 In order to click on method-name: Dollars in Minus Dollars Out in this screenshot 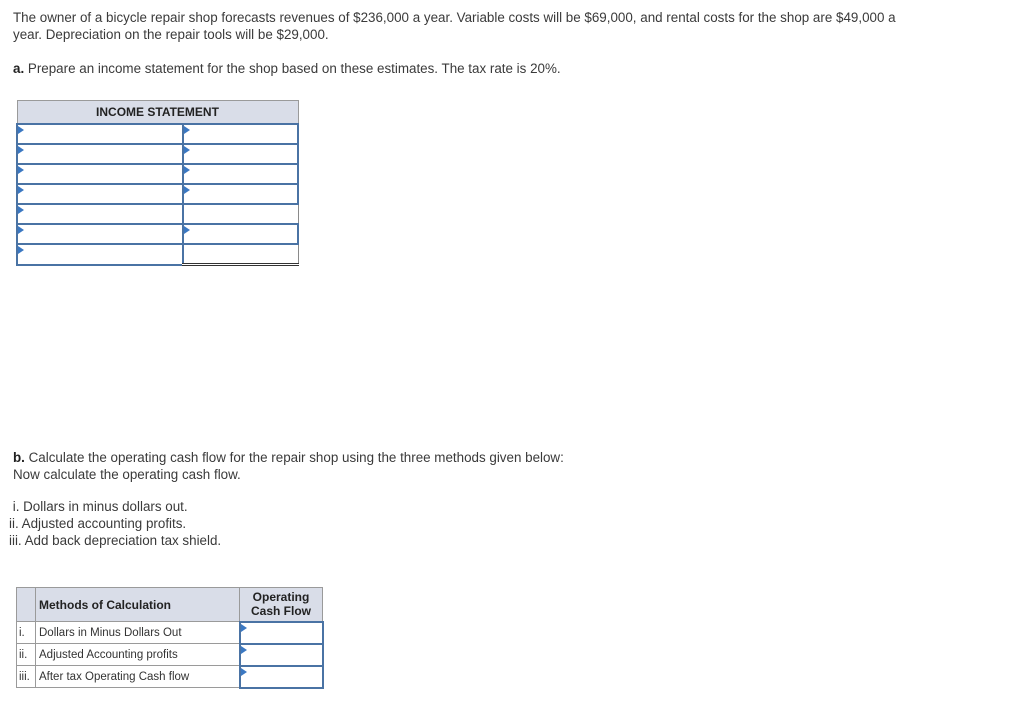, I will do `click(137, 632)`.